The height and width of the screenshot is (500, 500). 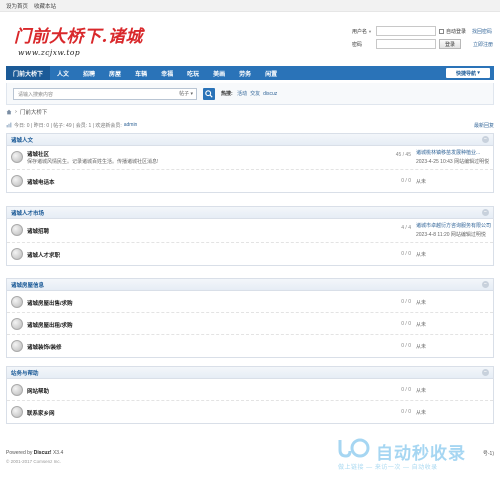 I want to click on forum-name-link: 诸城房屋出售/求购, so click(x=50, y=303).